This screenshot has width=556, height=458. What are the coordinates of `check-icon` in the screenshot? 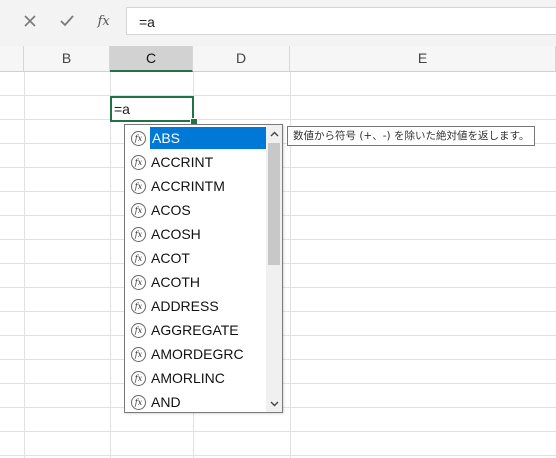 It's located at (67, 21).